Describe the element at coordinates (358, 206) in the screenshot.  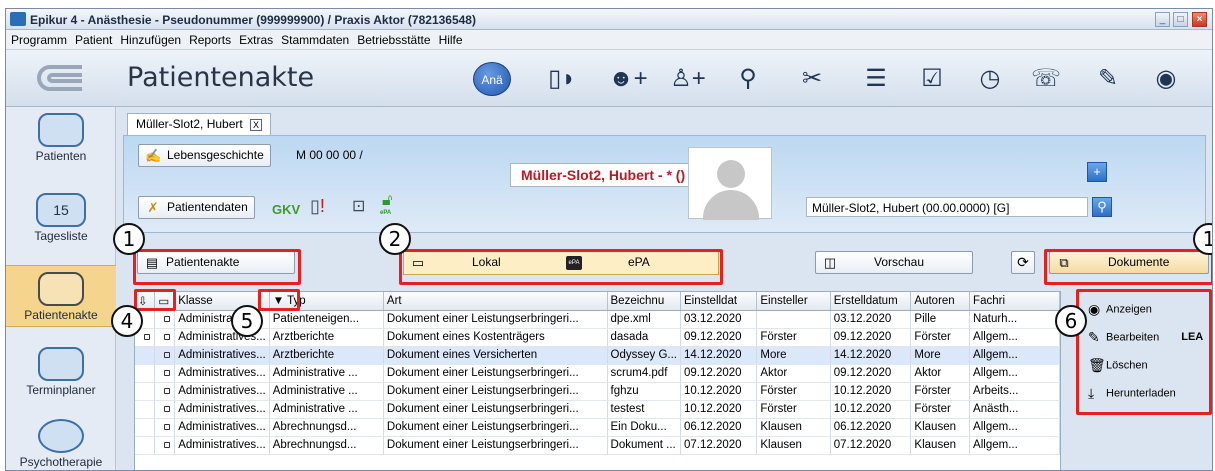
I see `alert-lock-icon: ⊡` at that location.